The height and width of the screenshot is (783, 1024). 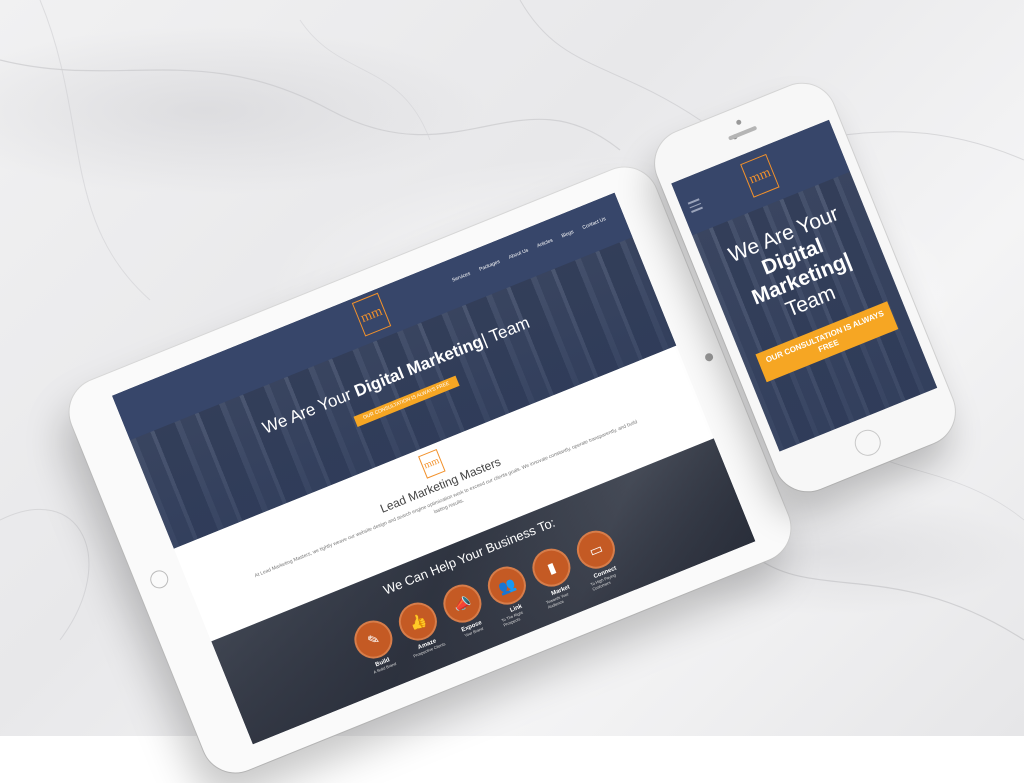 What do you see at coordinates (309, 410) in the screenshot?
I see `hero-title-pre: We Are Your` at bounding box center [309, 410].